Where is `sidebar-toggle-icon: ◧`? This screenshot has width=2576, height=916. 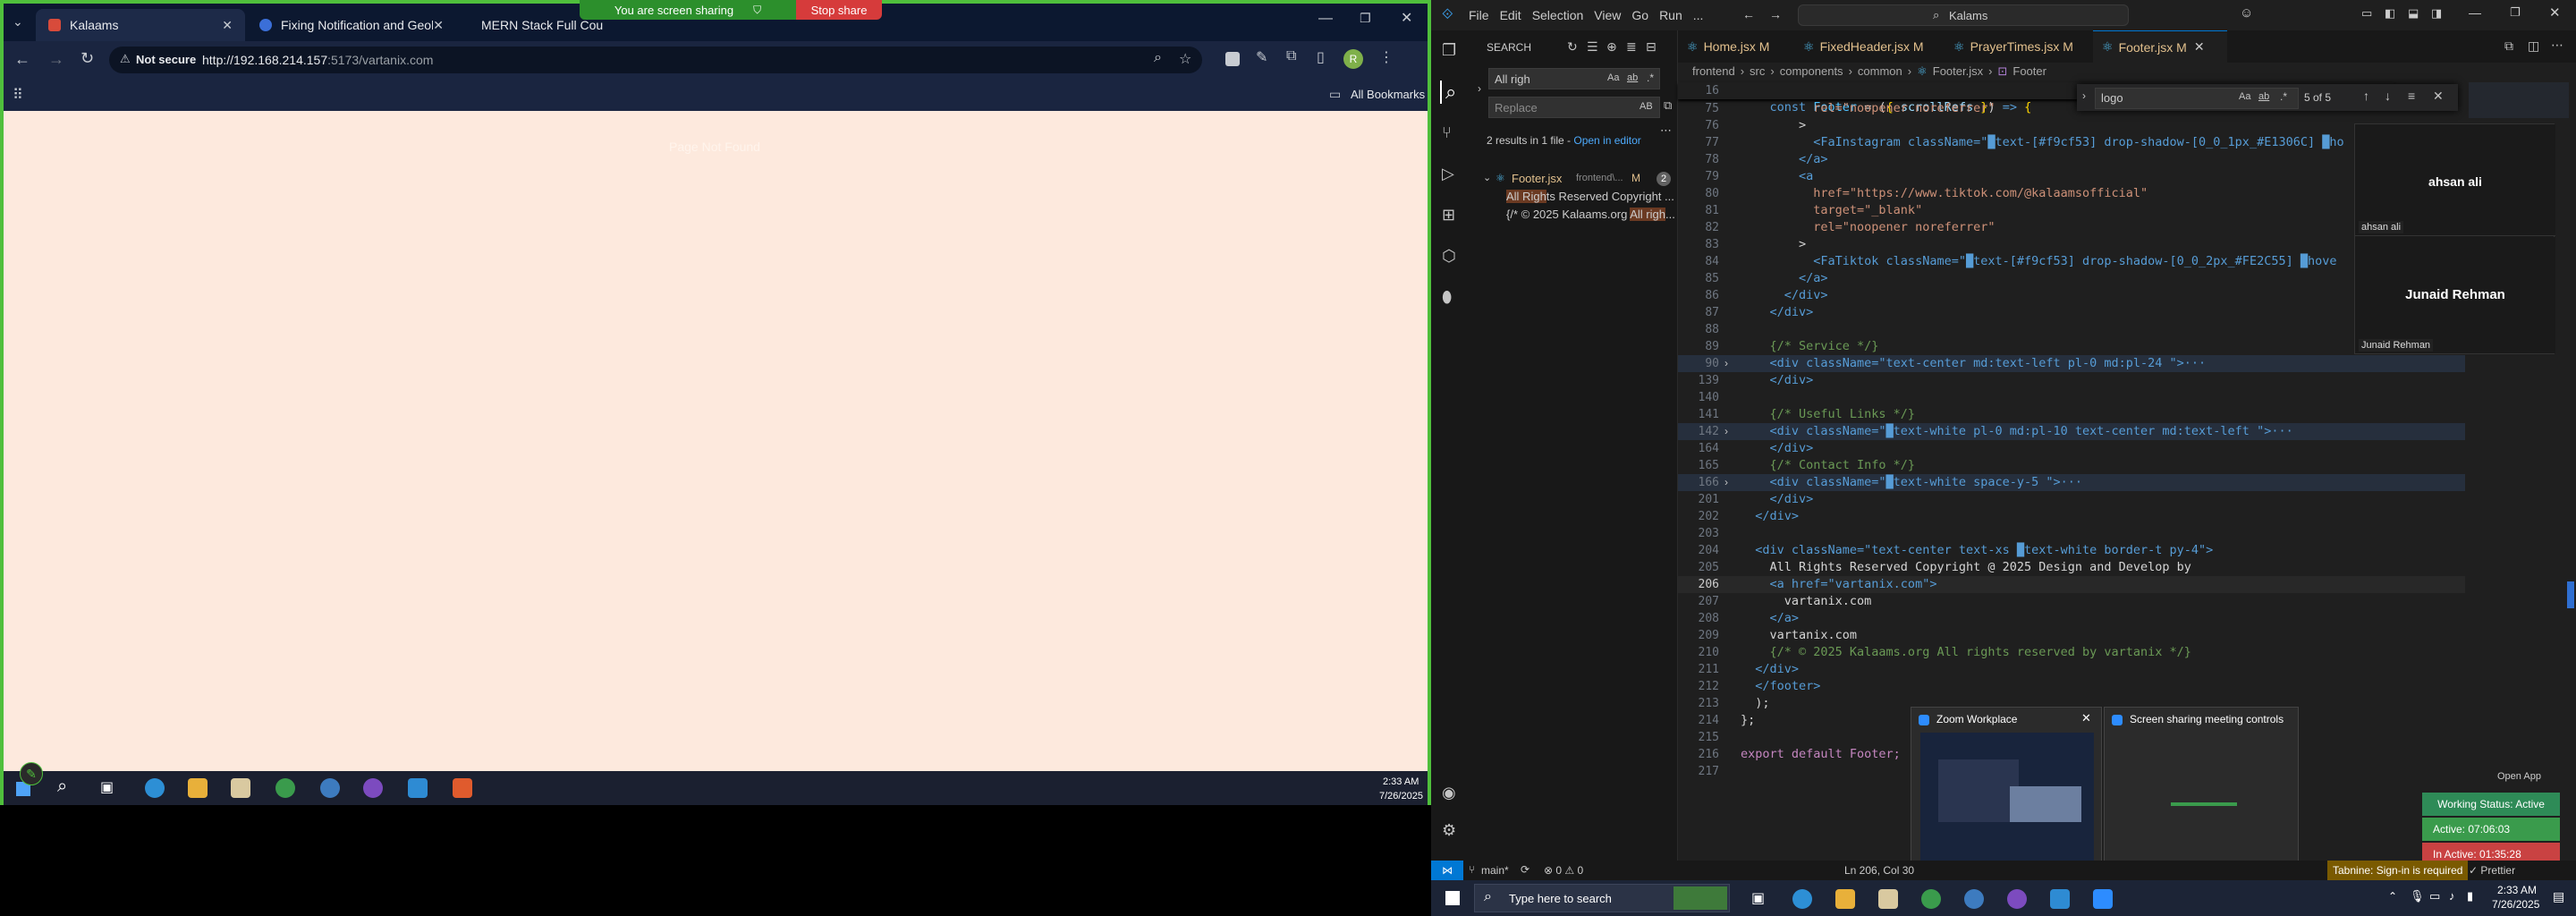
sidebar-toggle-icon: ◧ is located at coordinates (2390, 13).